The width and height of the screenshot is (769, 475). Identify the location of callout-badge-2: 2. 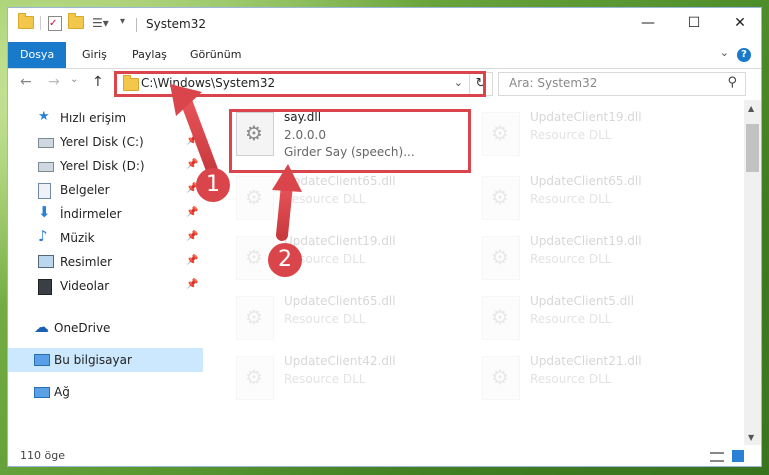
(285, 260).